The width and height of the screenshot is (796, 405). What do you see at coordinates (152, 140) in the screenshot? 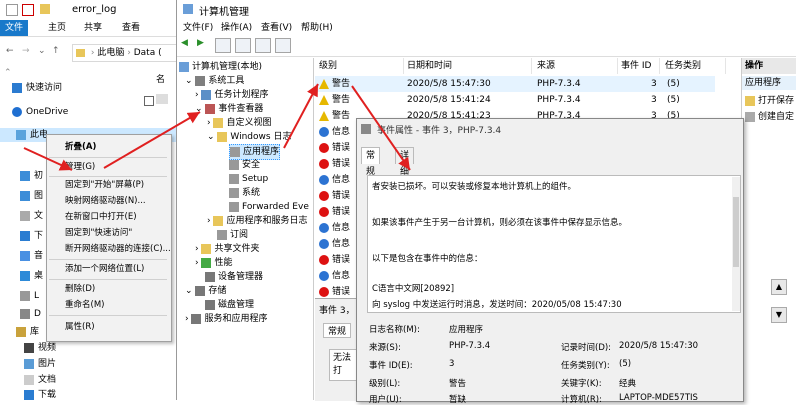
I see `arrow-to-event-viewer` at bounding box center [152, 140].